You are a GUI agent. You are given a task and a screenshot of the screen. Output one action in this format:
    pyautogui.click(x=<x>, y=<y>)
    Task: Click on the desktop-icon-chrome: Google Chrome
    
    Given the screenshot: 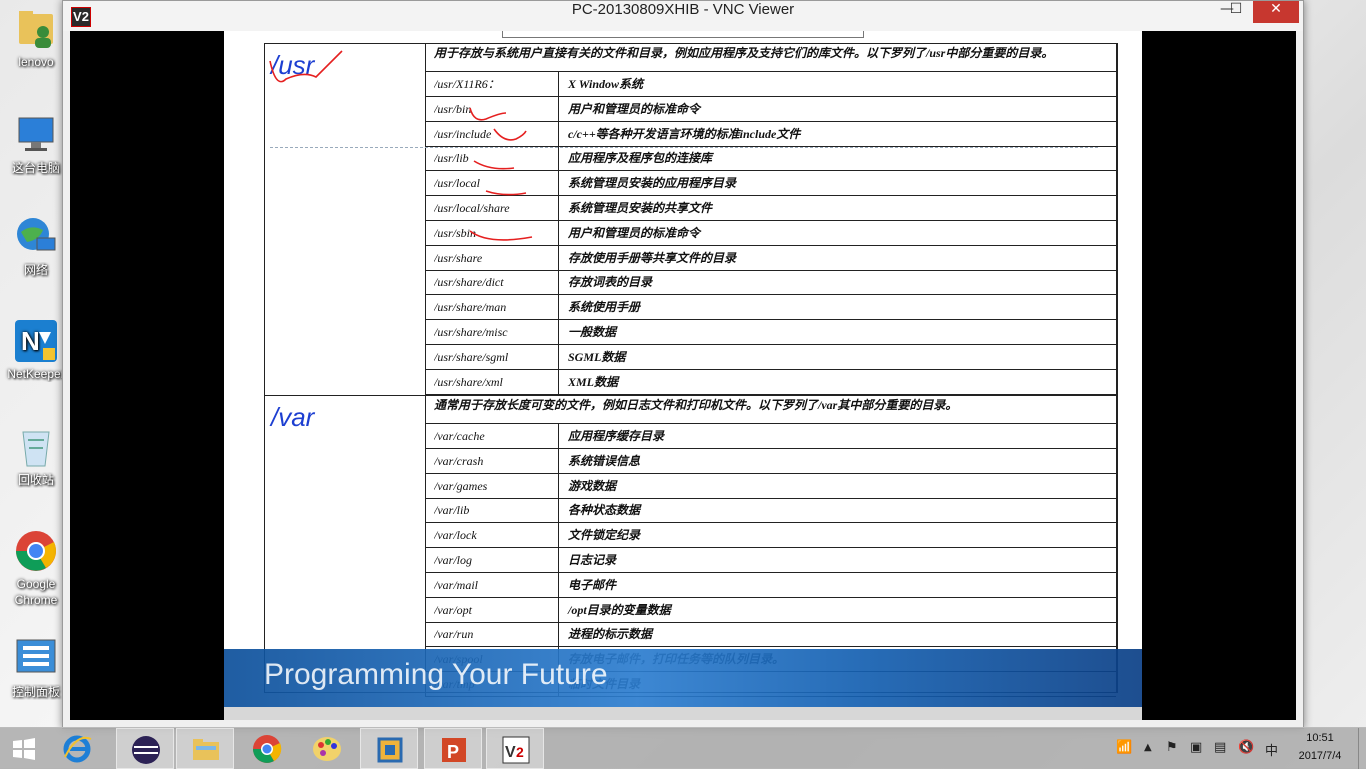 What is the action you would take?
    pyautogui.click(x=36, y=568)
    